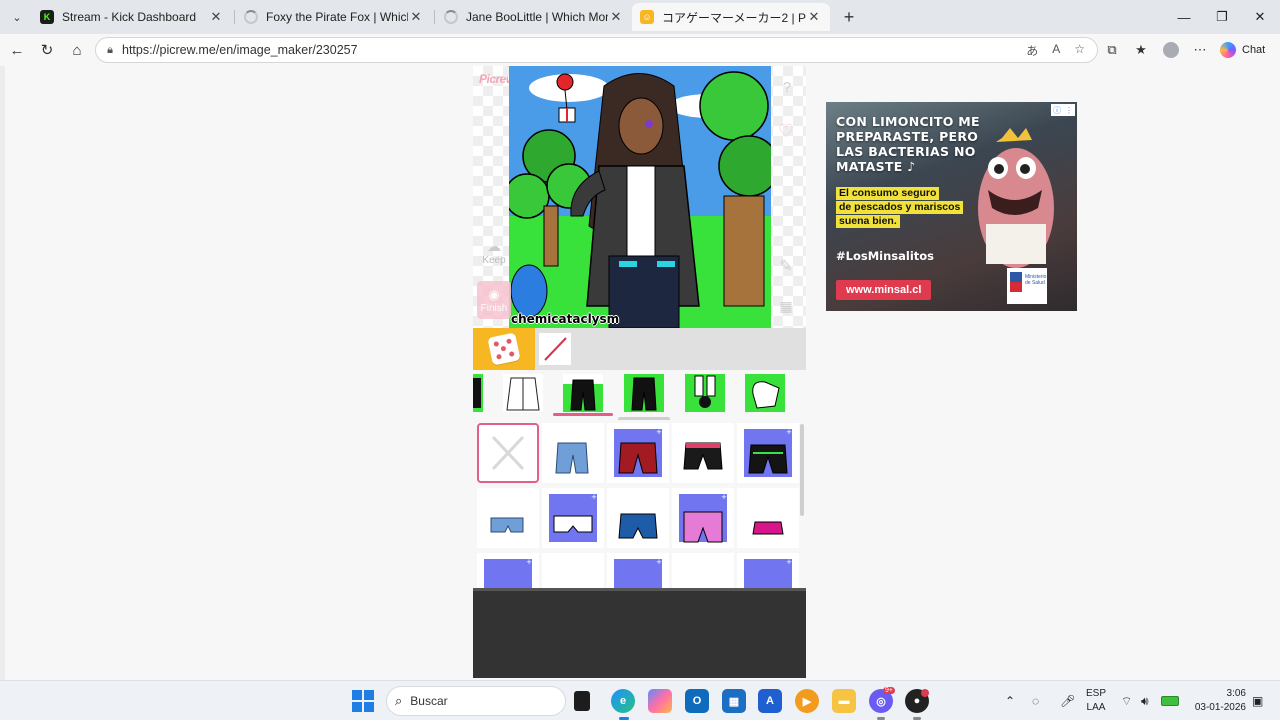 This screenshot has height=720, width=1280. Describe the element at coordinates (1254, 50) in the screenshot. I see `chat-label: Chat` at that location.